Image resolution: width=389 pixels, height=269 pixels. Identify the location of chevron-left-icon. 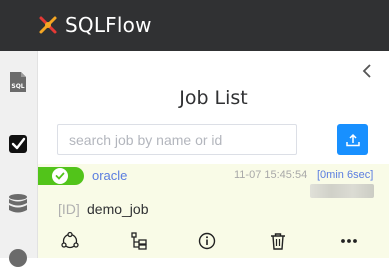
(367, 71).